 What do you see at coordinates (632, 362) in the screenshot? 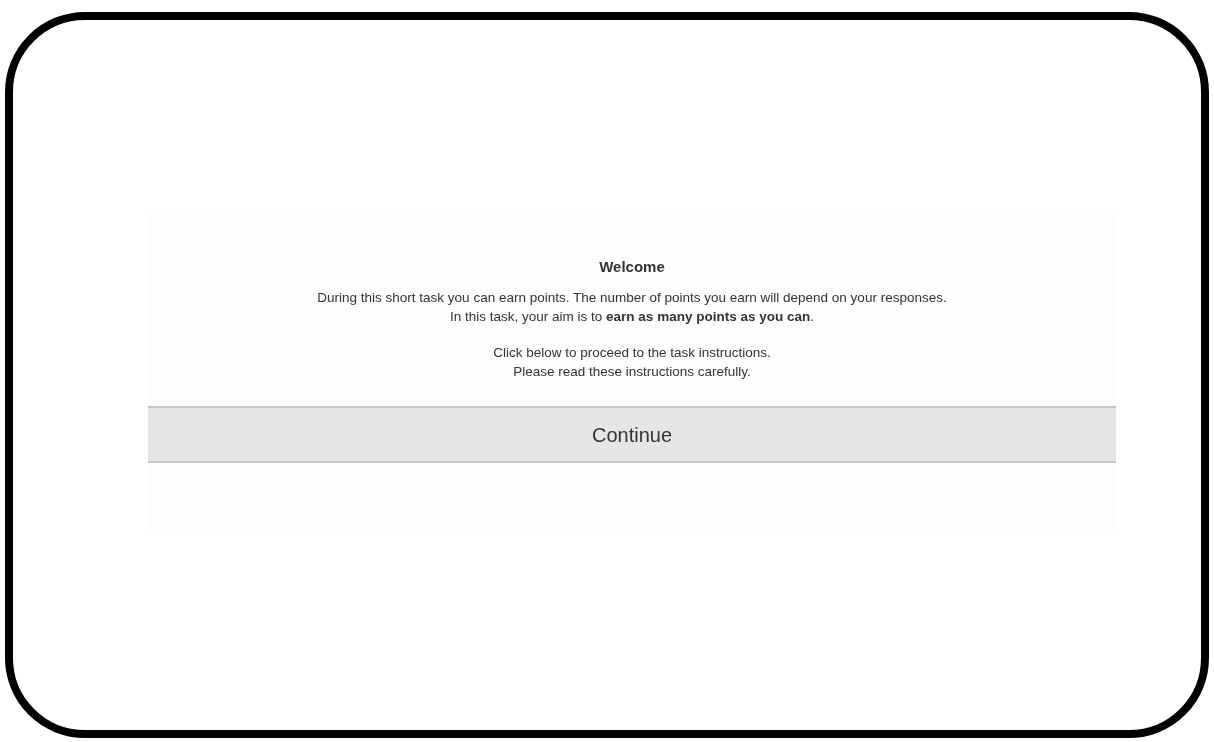
I see `instruction-paragraph: Click below to proceed to the task instructions. Please read these instructions carefully.` at bounding box center [632, 362].